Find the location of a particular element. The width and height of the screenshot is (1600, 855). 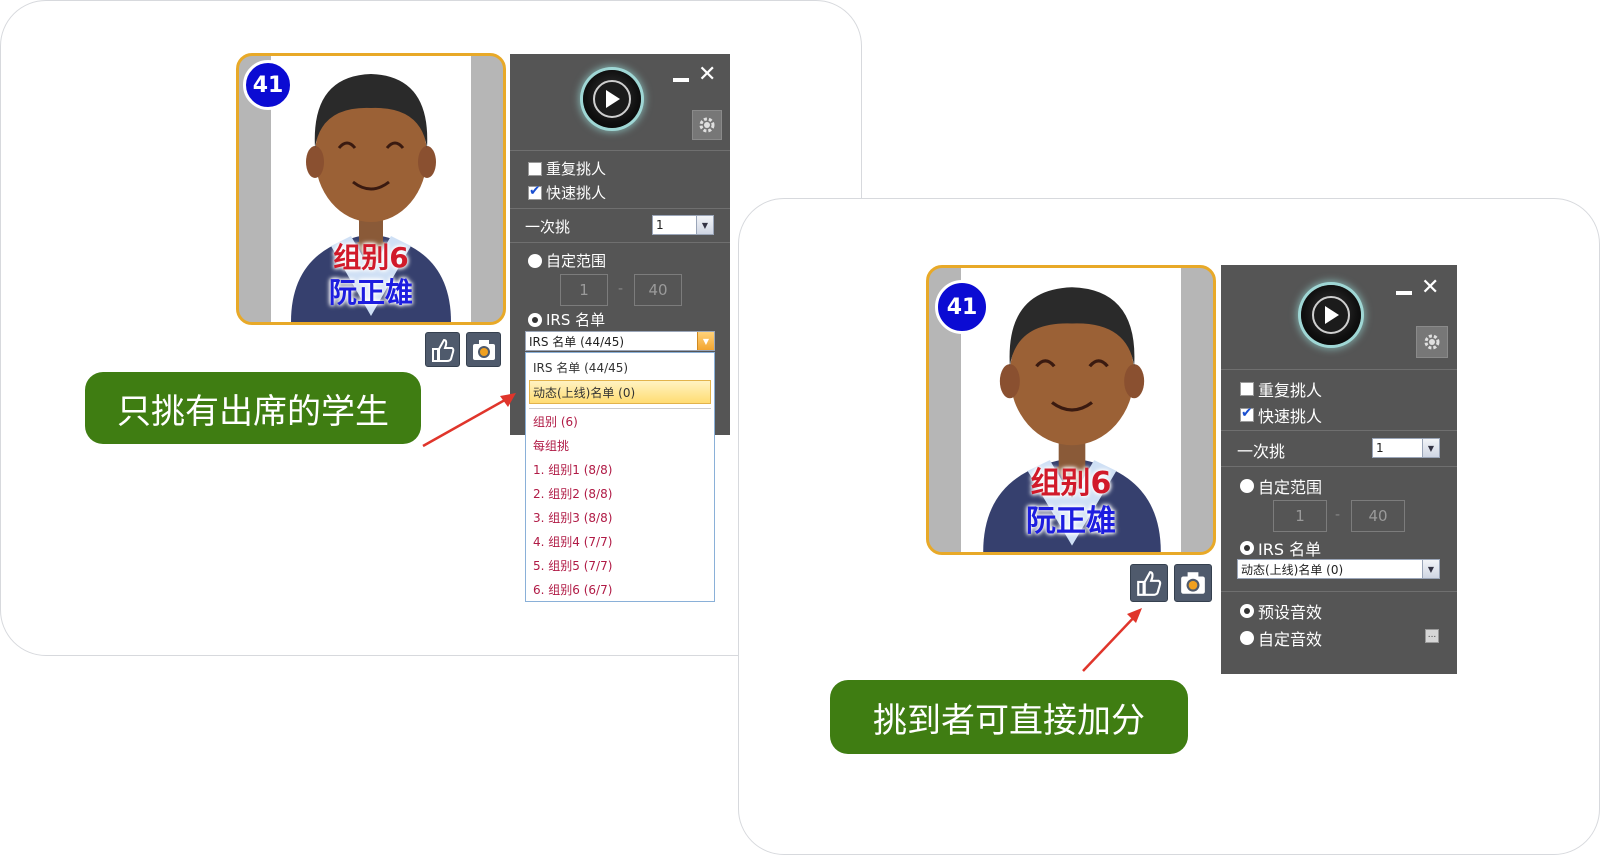

dropdown-option: 3. 组别3 (8/8) is located at coordinates (572, 517).